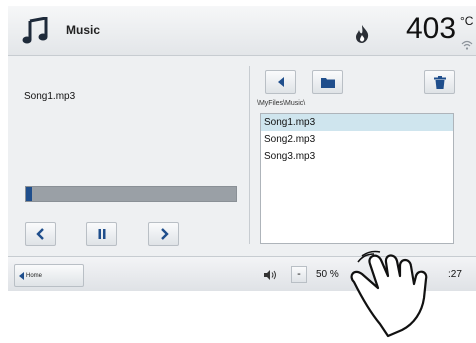 The height and width of the screenshot is (343, 476). Describe the element at coordinates (389, 294) in the screenshot. I see `pointing-hand-icon` at that location.